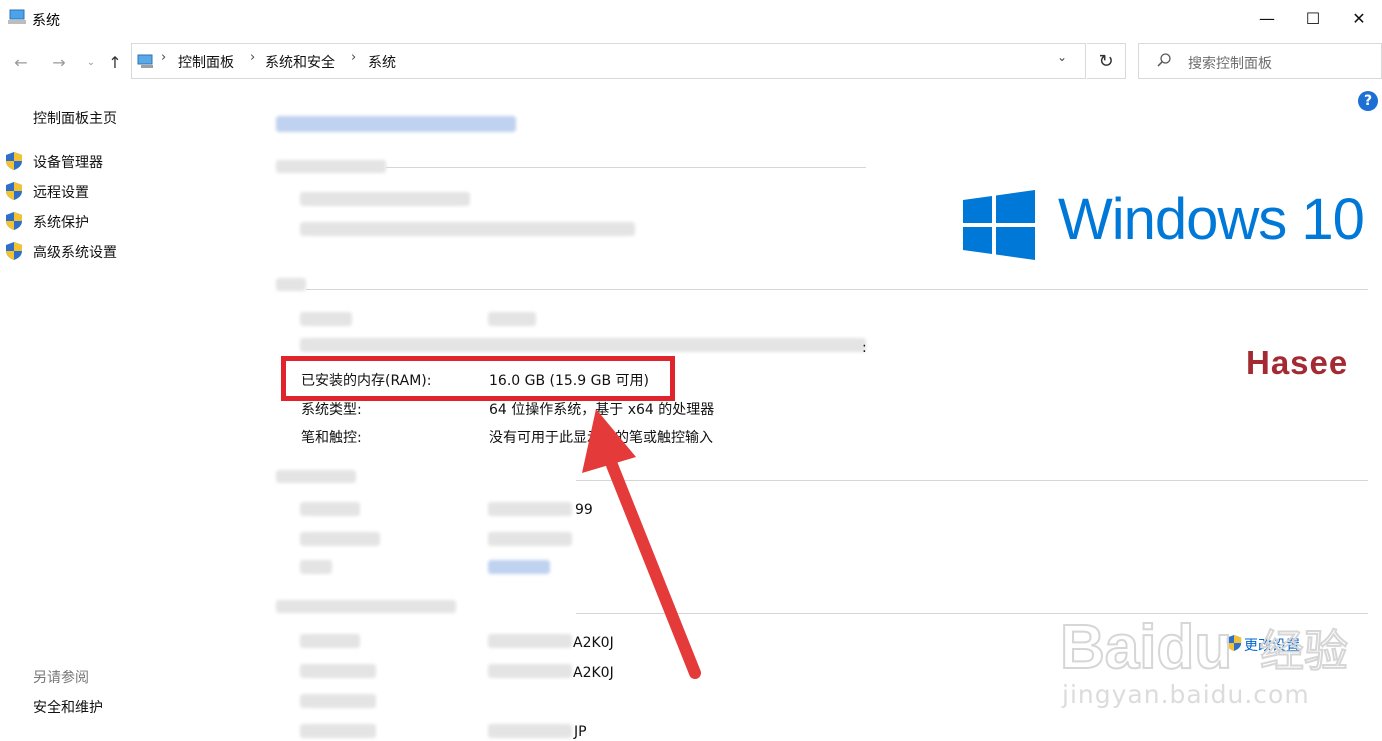  What do you see at coordinates (300, 62) in the screenshot?
I see `breadcrumb-system-security: 系统和安全` at bounding box center [300, 62].